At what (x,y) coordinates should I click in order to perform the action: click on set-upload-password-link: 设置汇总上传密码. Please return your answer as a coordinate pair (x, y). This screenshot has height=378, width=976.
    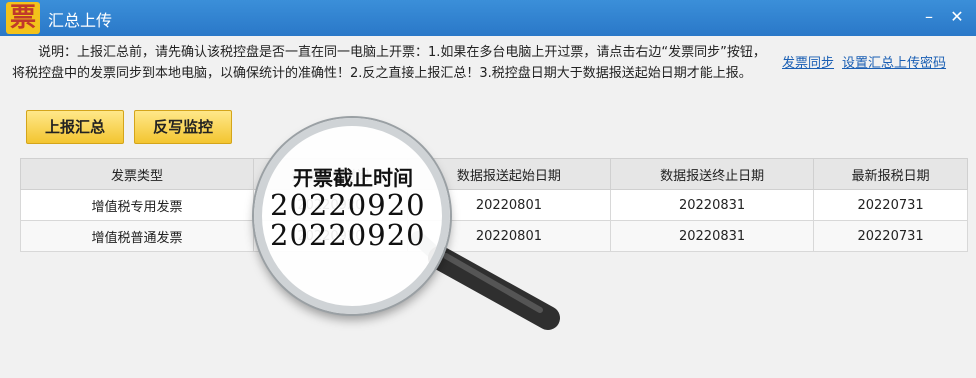
    Looking at the image, I should click on (894, 61).